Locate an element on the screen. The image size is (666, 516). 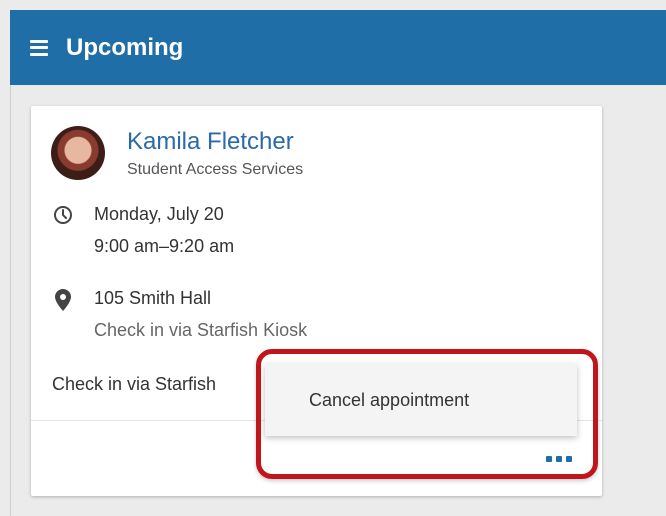
header-bar: Upcoming is located at coordinates (338, 47).